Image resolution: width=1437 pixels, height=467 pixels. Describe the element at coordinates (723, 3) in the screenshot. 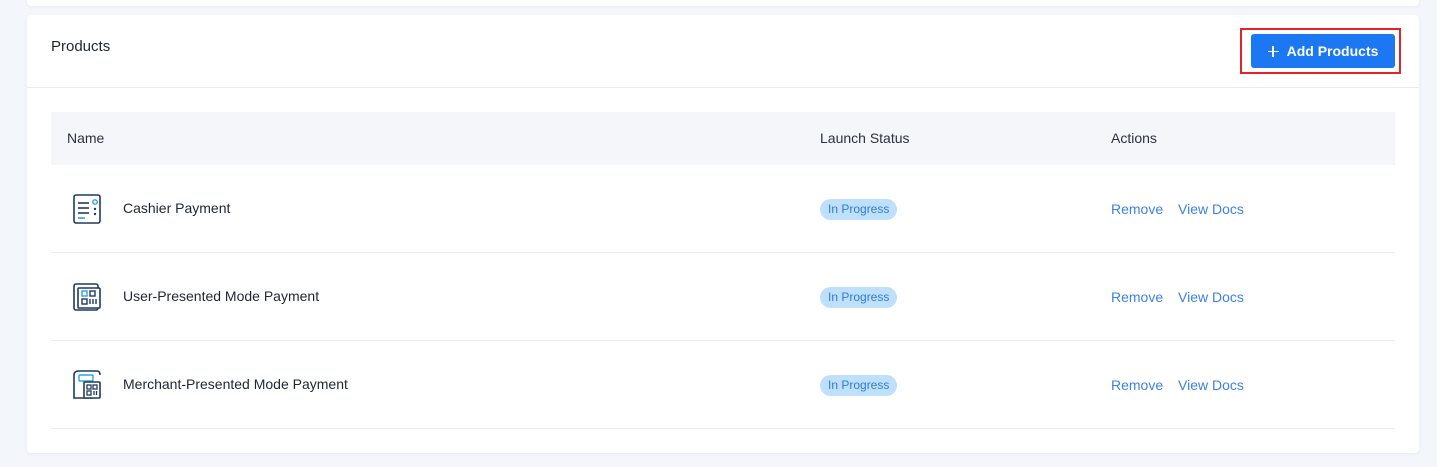

I see `previous-card` at that location.